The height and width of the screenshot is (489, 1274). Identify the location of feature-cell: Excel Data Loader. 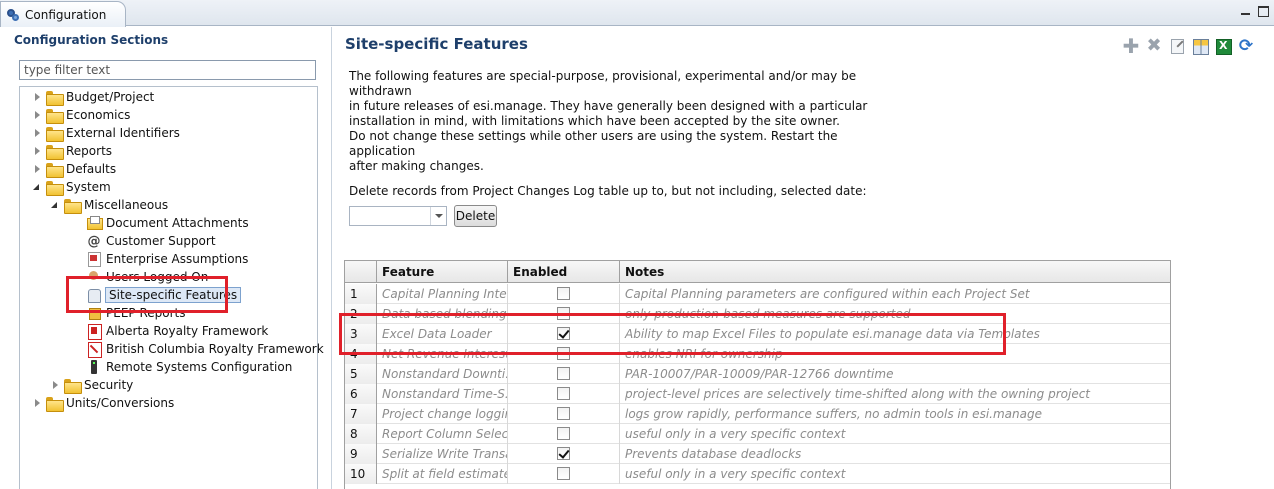
(442, 334).